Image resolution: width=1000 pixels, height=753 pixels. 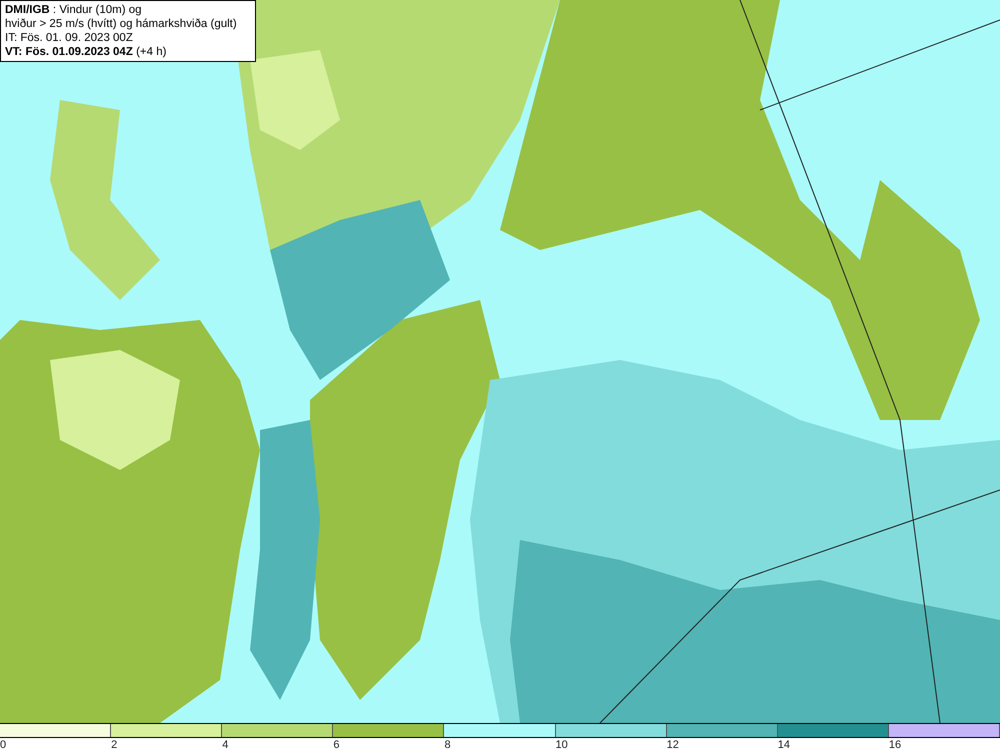 What do you see at coordinates (3, 745) in the screenshot?
I see `legend-label: 0` at bounding box center [3, 745].